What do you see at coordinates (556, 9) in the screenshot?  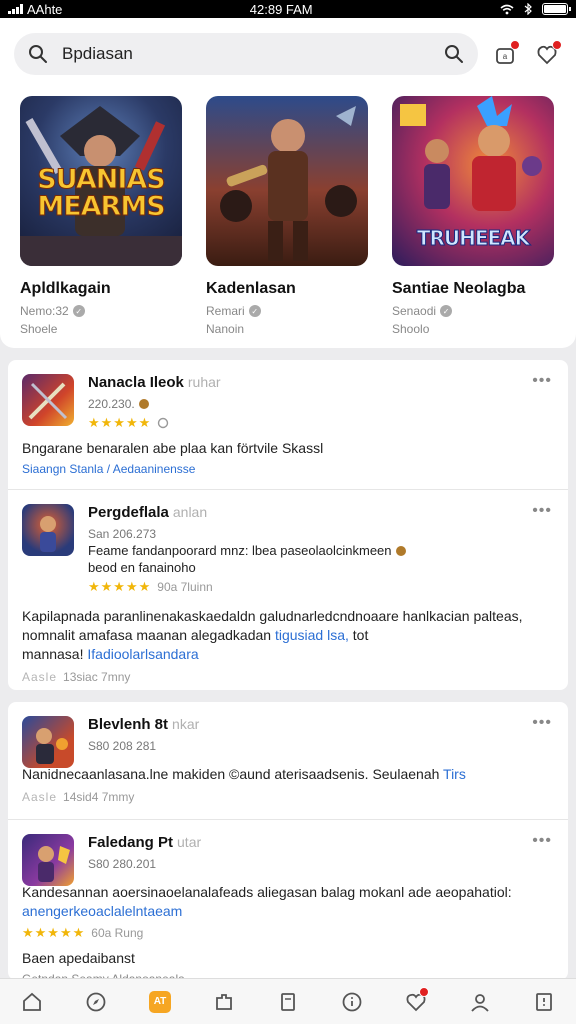 I see `battery-icon` at bounding box center [556, 9].